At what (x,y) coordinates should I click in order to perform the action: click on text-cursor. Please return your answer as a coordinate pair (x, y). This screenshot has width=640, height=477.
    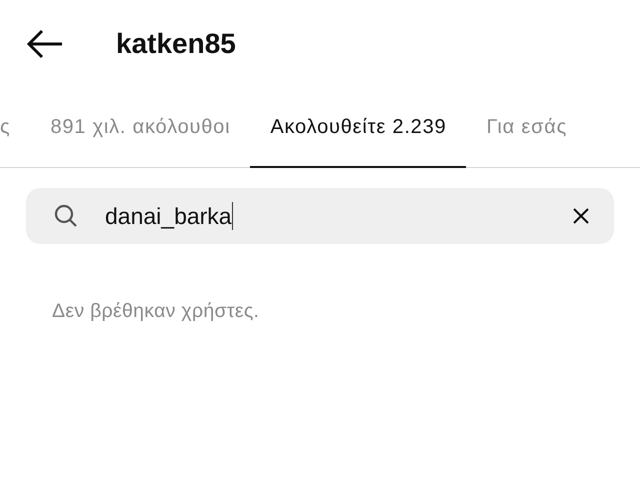
    Looking at the image, I should click on (233, 216).